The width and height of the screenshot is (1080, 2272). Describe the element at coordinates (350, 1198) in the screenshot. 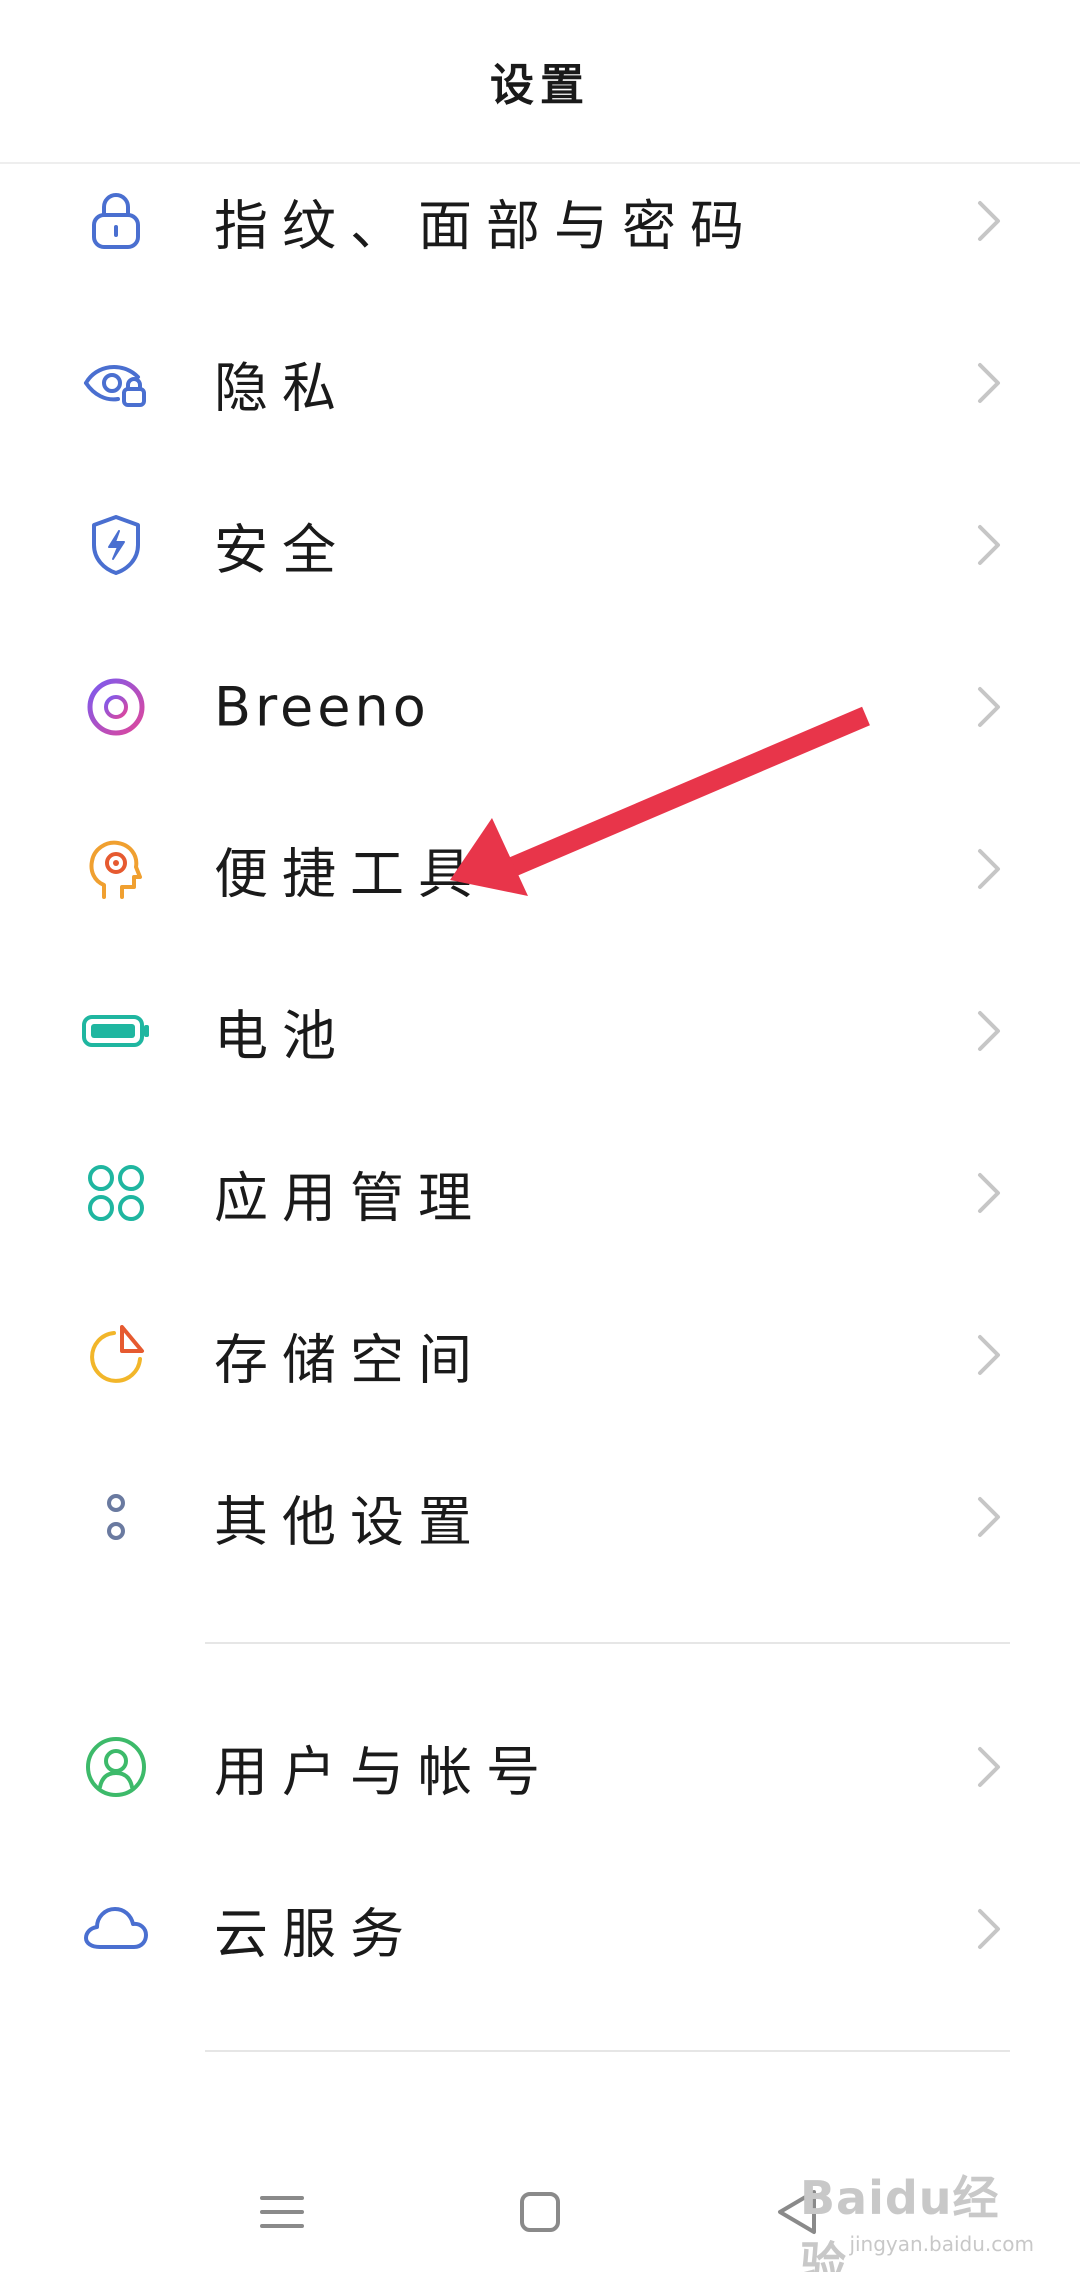

I see `settings-item-label: 应用管理` at that location.